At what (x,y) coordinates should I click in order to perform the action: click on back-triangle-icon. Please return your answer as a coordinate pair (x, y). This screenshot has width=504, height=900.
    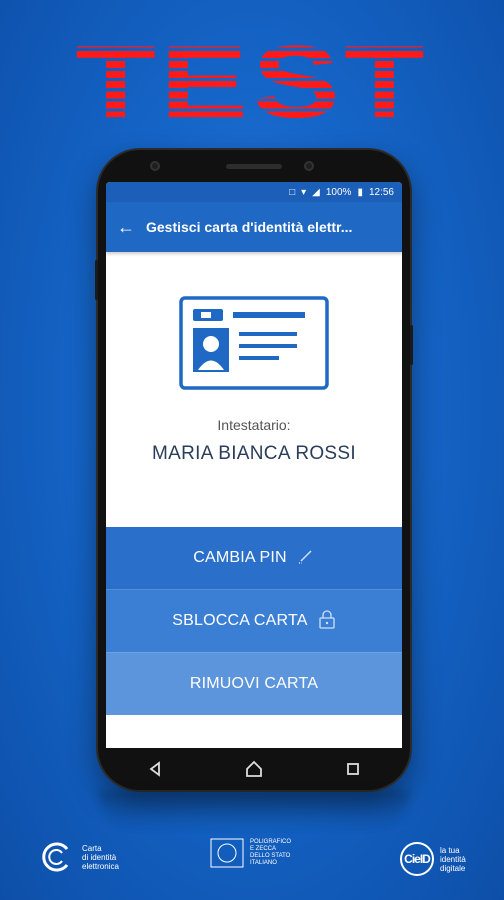
    Looking at the image, I should click on (155, 769).